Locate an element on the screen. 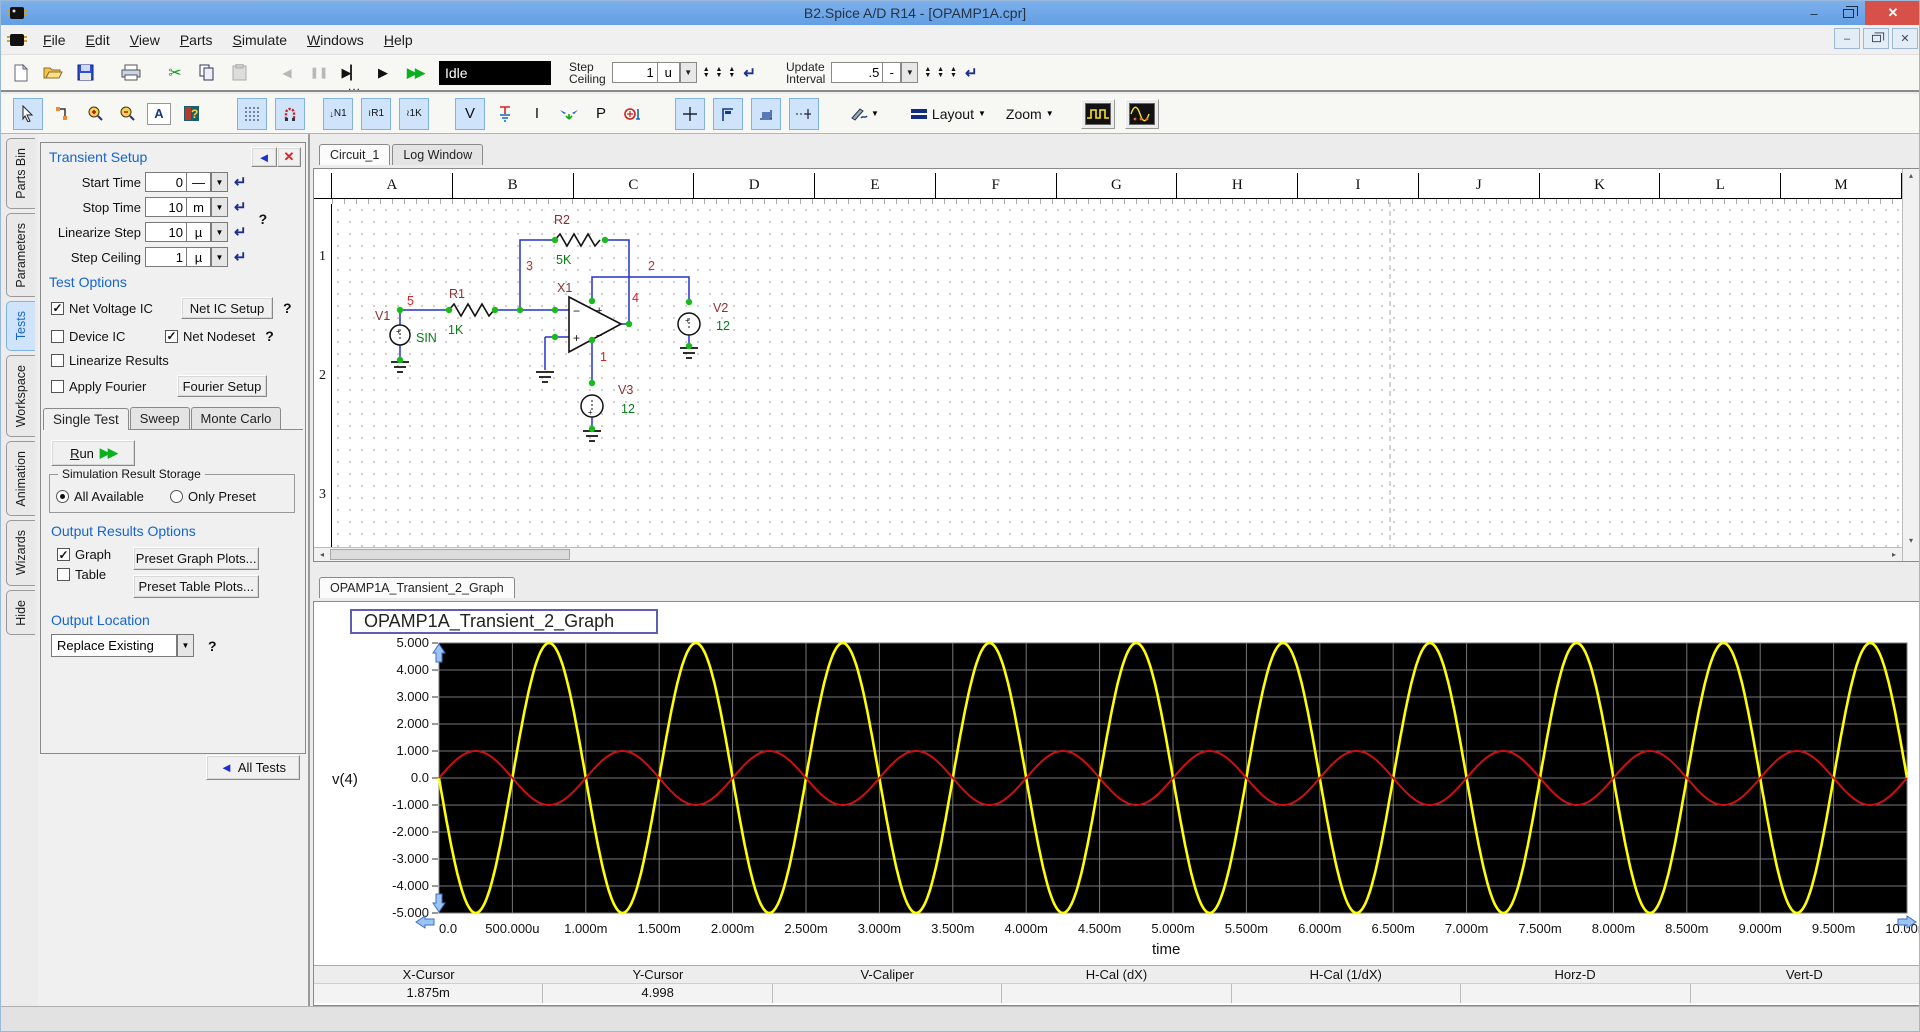  all-tests-button: ◄ All Tests is located at coordinates (253, 767).